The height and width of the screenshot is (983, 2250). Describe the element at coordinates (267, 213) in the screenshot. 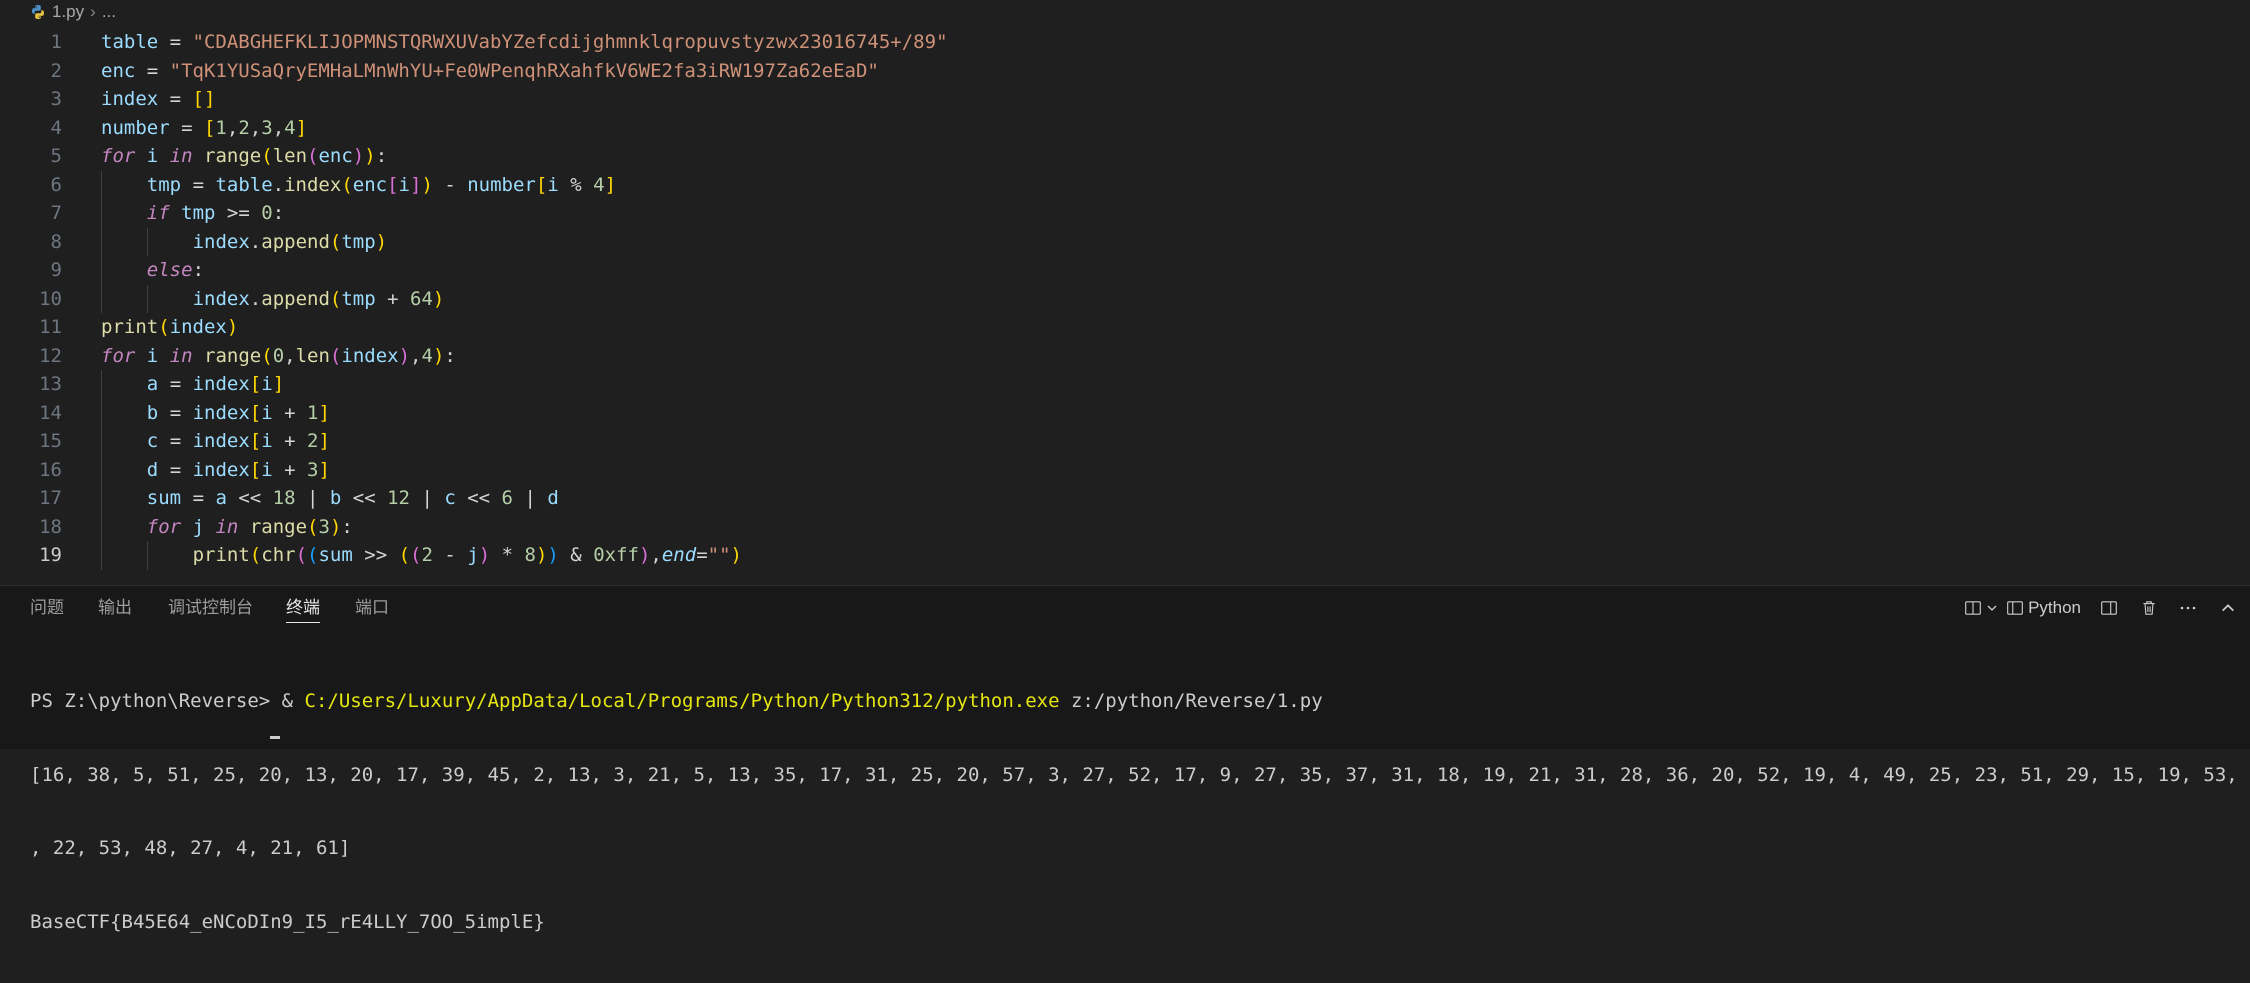

I see `code-token: 0` at that location.